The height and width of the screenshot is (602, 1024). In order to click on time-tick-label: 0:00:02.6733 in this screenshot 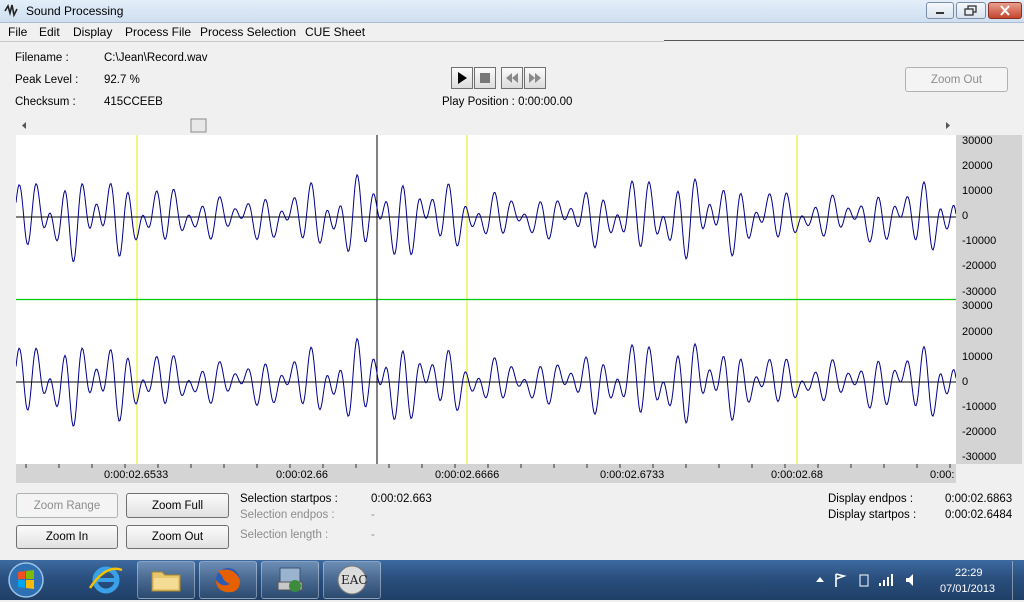, I will do `click(632, 475)`.